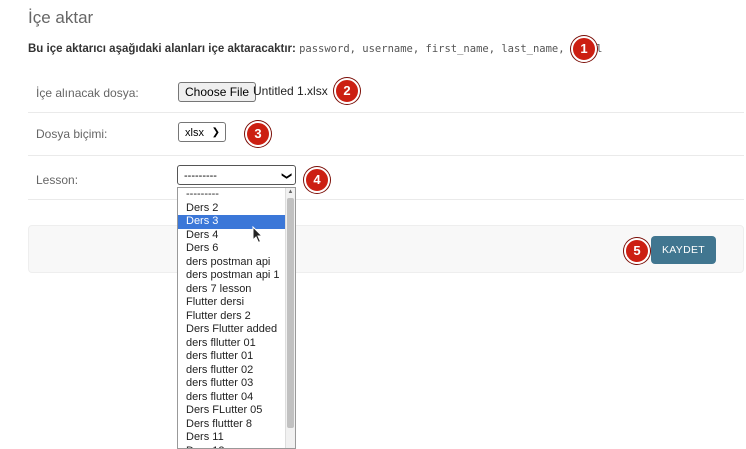  What do you see at coordinates (200, 176) in the screenshot?
I see `lesson-select-value: ---------` at bounding box center [200, 176].